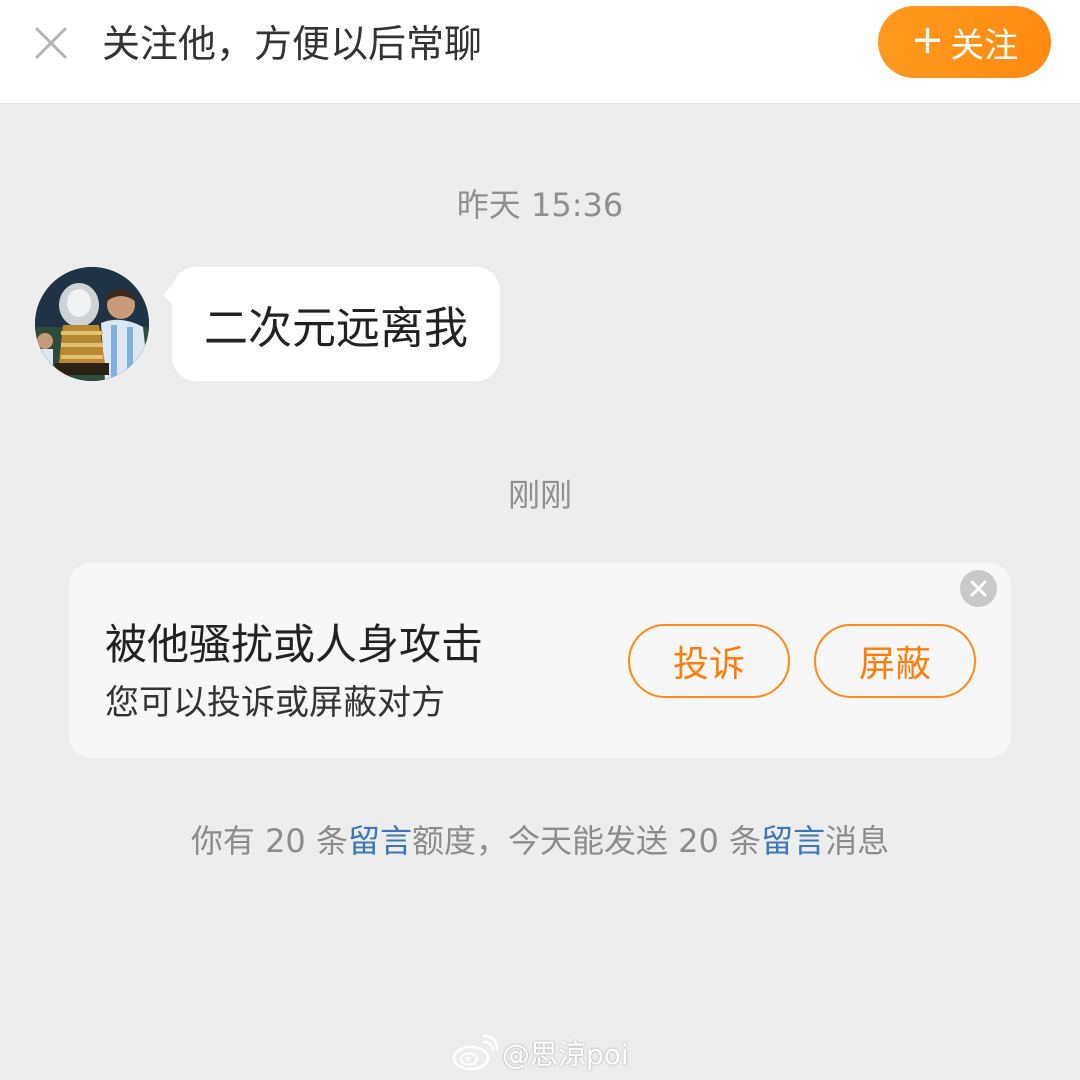 This screenshot has height=1080, width=1080. I want to click on quota-text-part: 额度，今天能发送 20 条, so click(586, 841).